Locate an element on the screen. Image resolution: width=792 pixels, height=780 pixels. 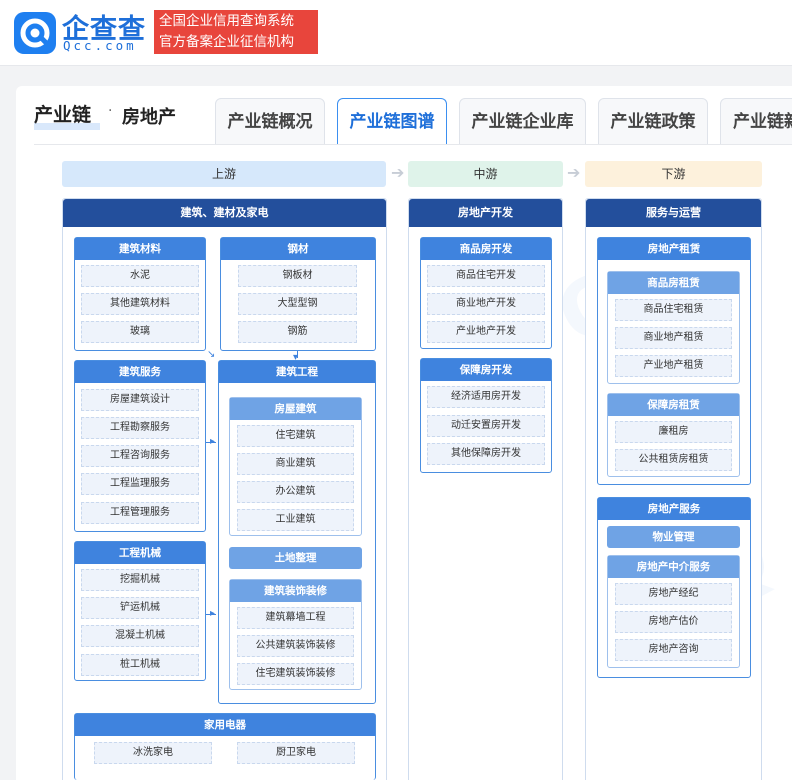
group-title: 建筑材料 is located at coordinates (140, 249).